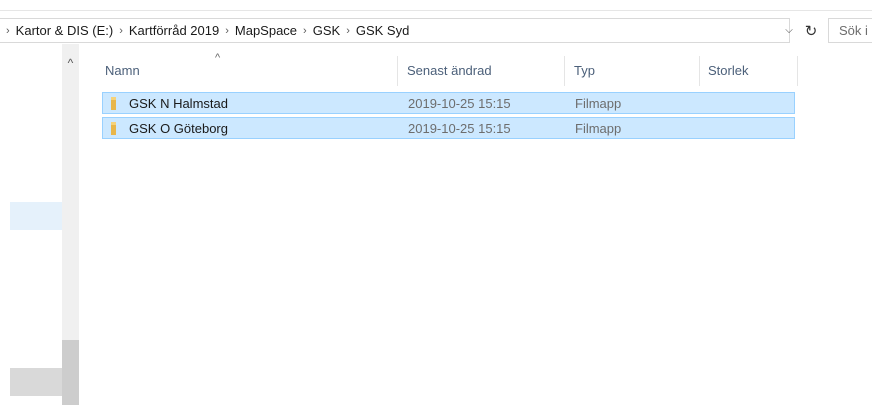 Image resolution: width=872 pixels, height=405 pixels. I want to click on file-row: GSK O Göteborg 2019-10-25 15:15 Filmapp, so click(448, 128).